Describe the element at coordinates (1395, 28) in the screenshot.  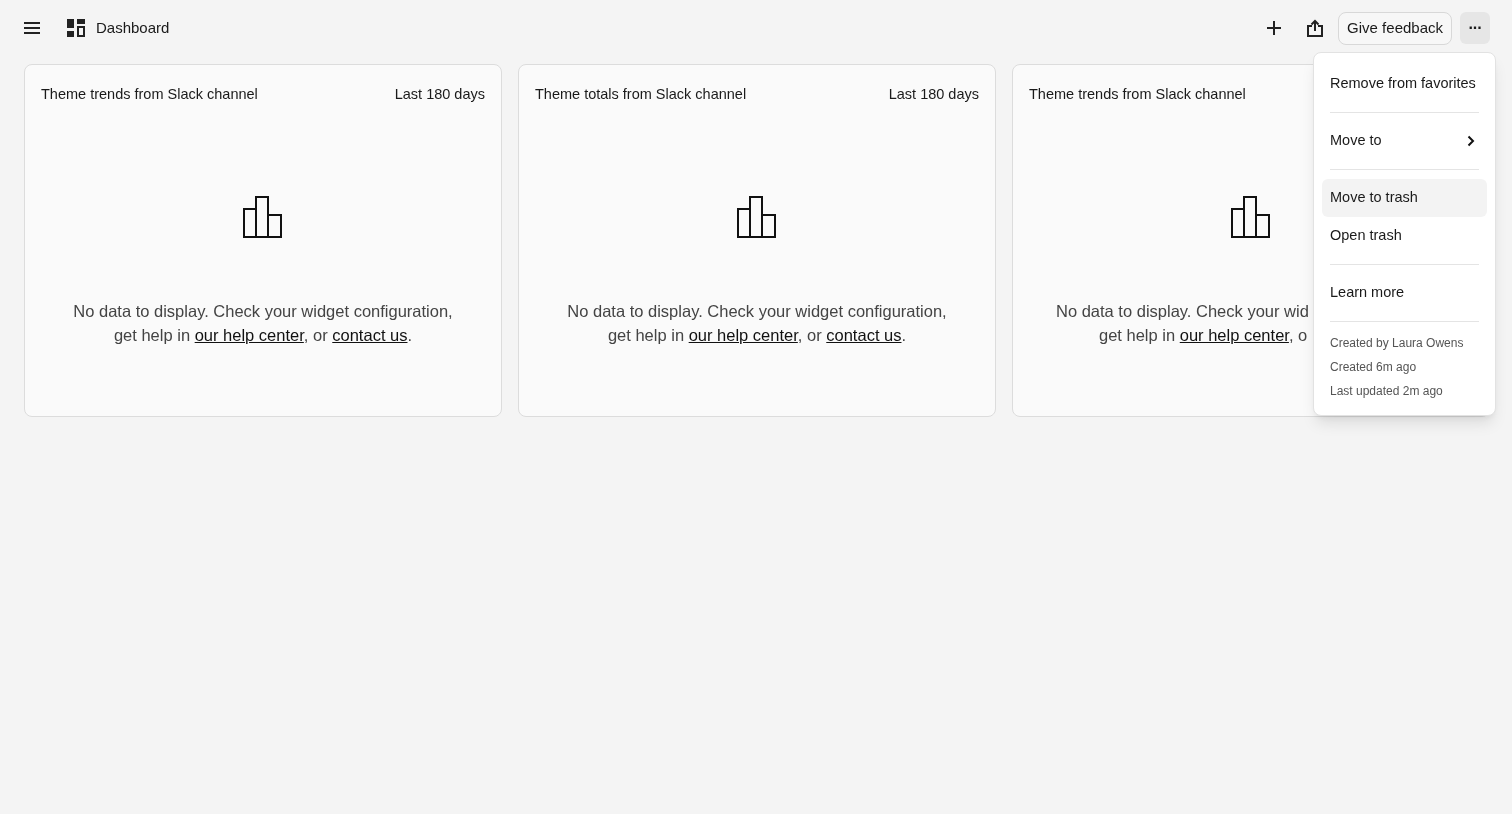
I see `give-feedback-button: Give feedback` at that location.